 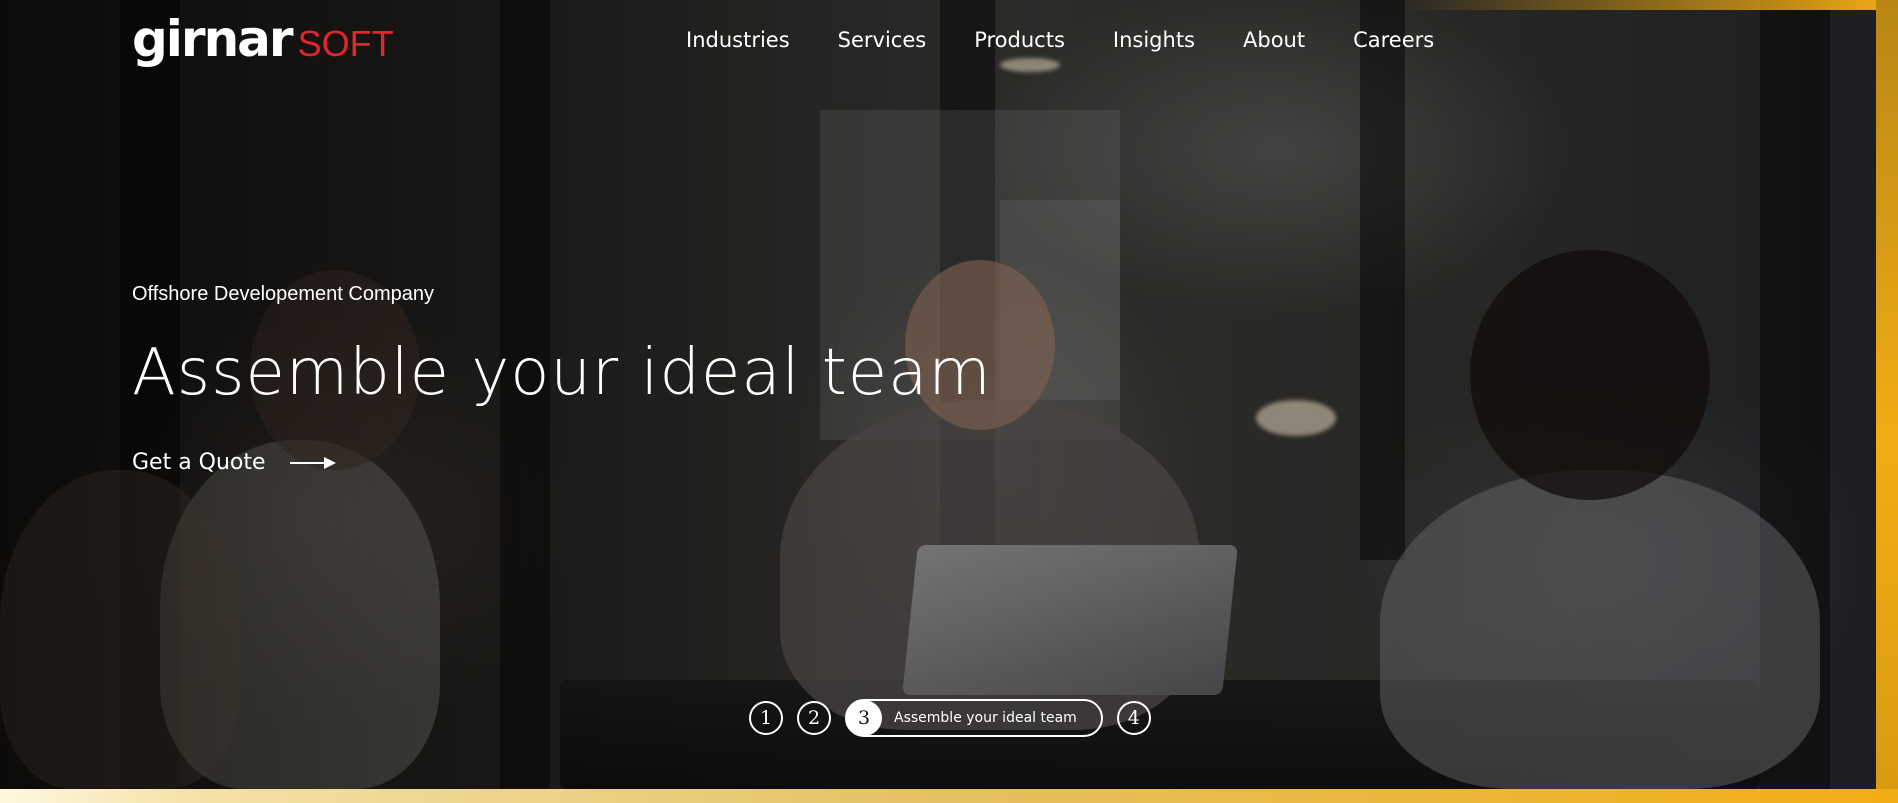 What do you see at coordinates (738, 40) in the screenshot?
I see `nav-item-industries: Industries` at bounding box center [738, 40].